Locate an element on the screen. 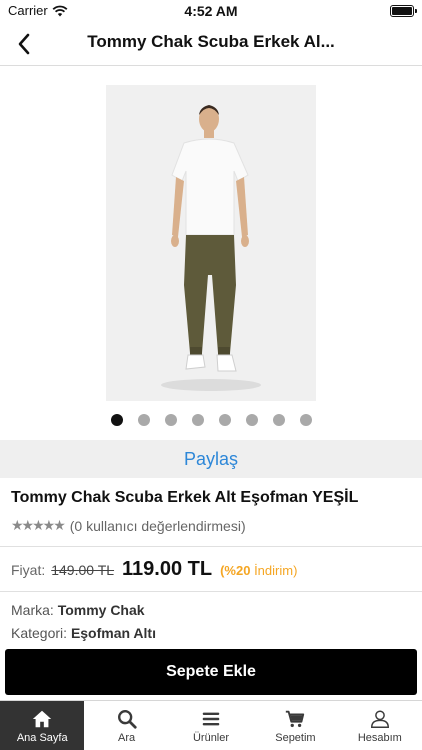  rating-row: ★★★★★ (0 kullanıcı değerlendirmesi) is located at coordinates (128, 525).